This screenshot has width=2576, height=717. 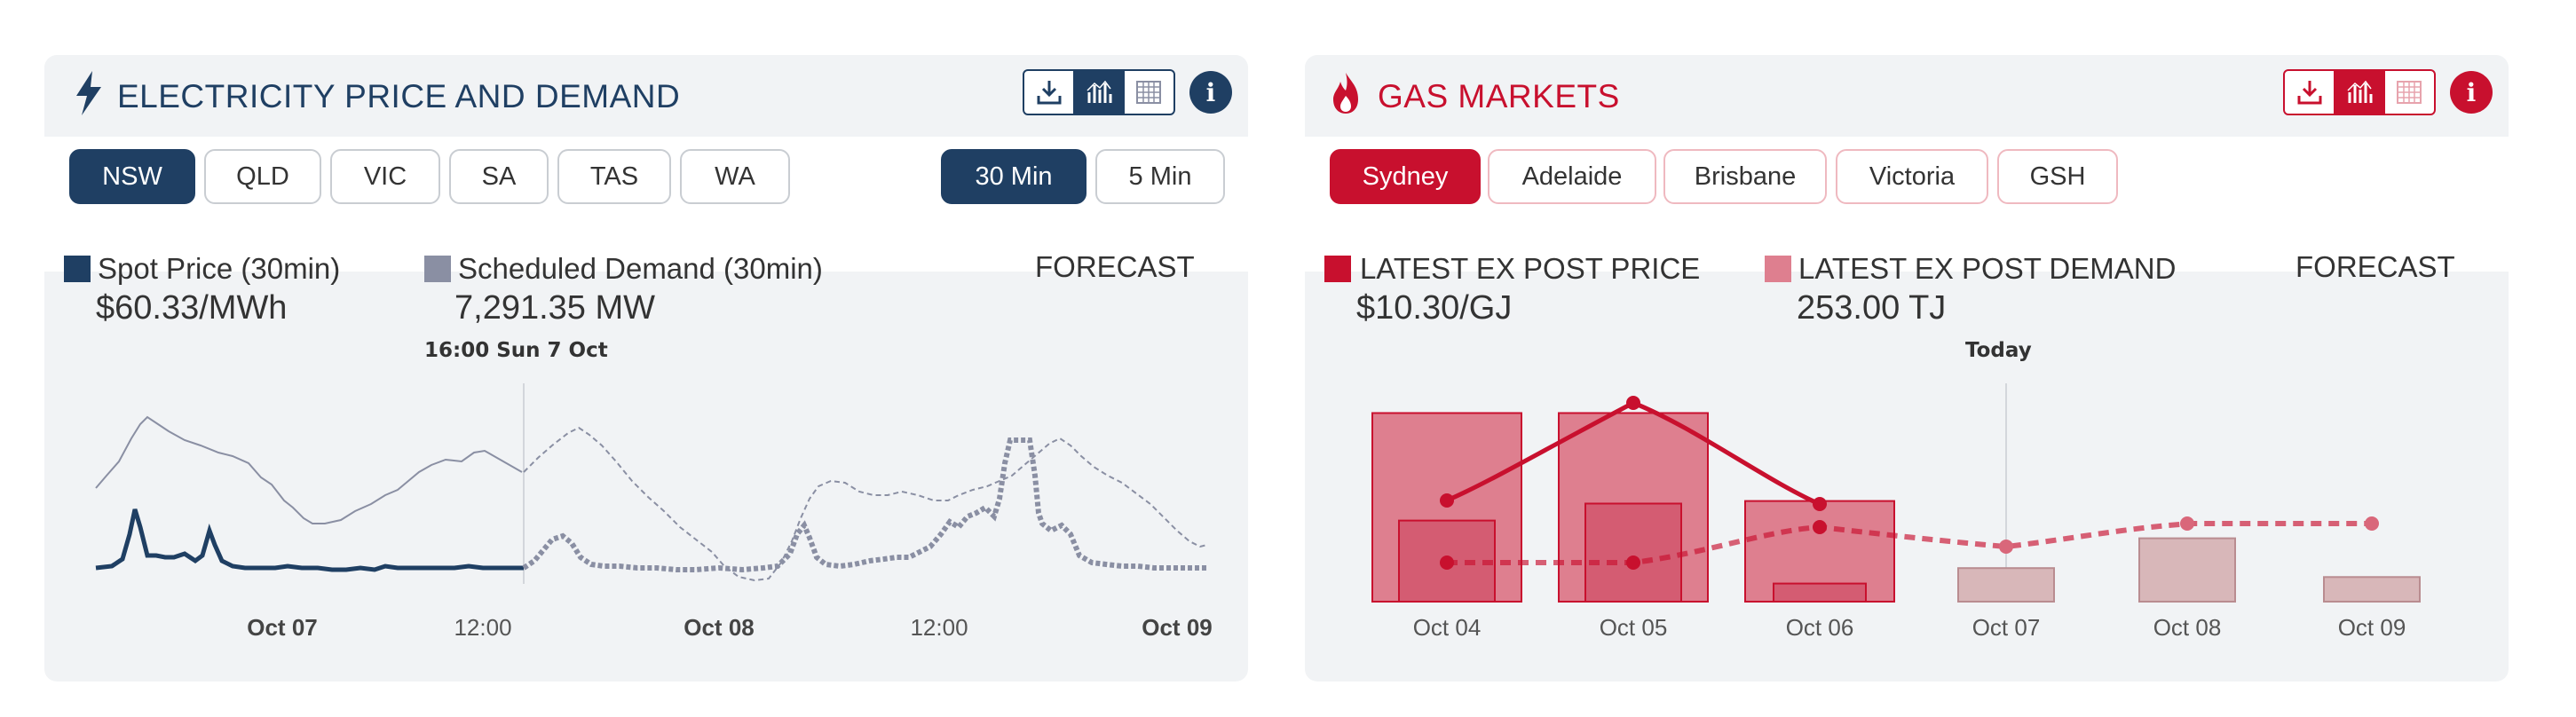 What do you see at coordinates (719, 628) in the screenshot?
I see `electricity-x-tick: Oct 08` at bounding box center [719, 628].